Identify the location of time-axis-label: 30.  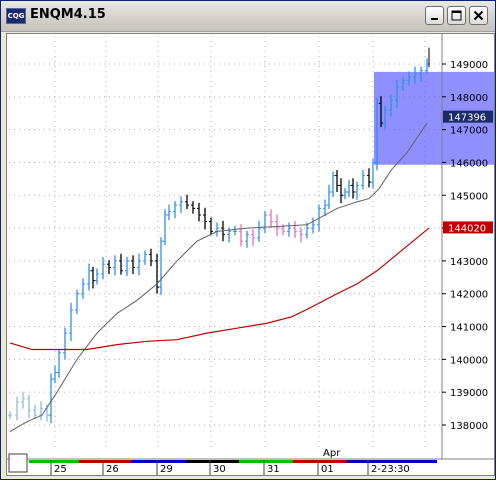
(219, 469).